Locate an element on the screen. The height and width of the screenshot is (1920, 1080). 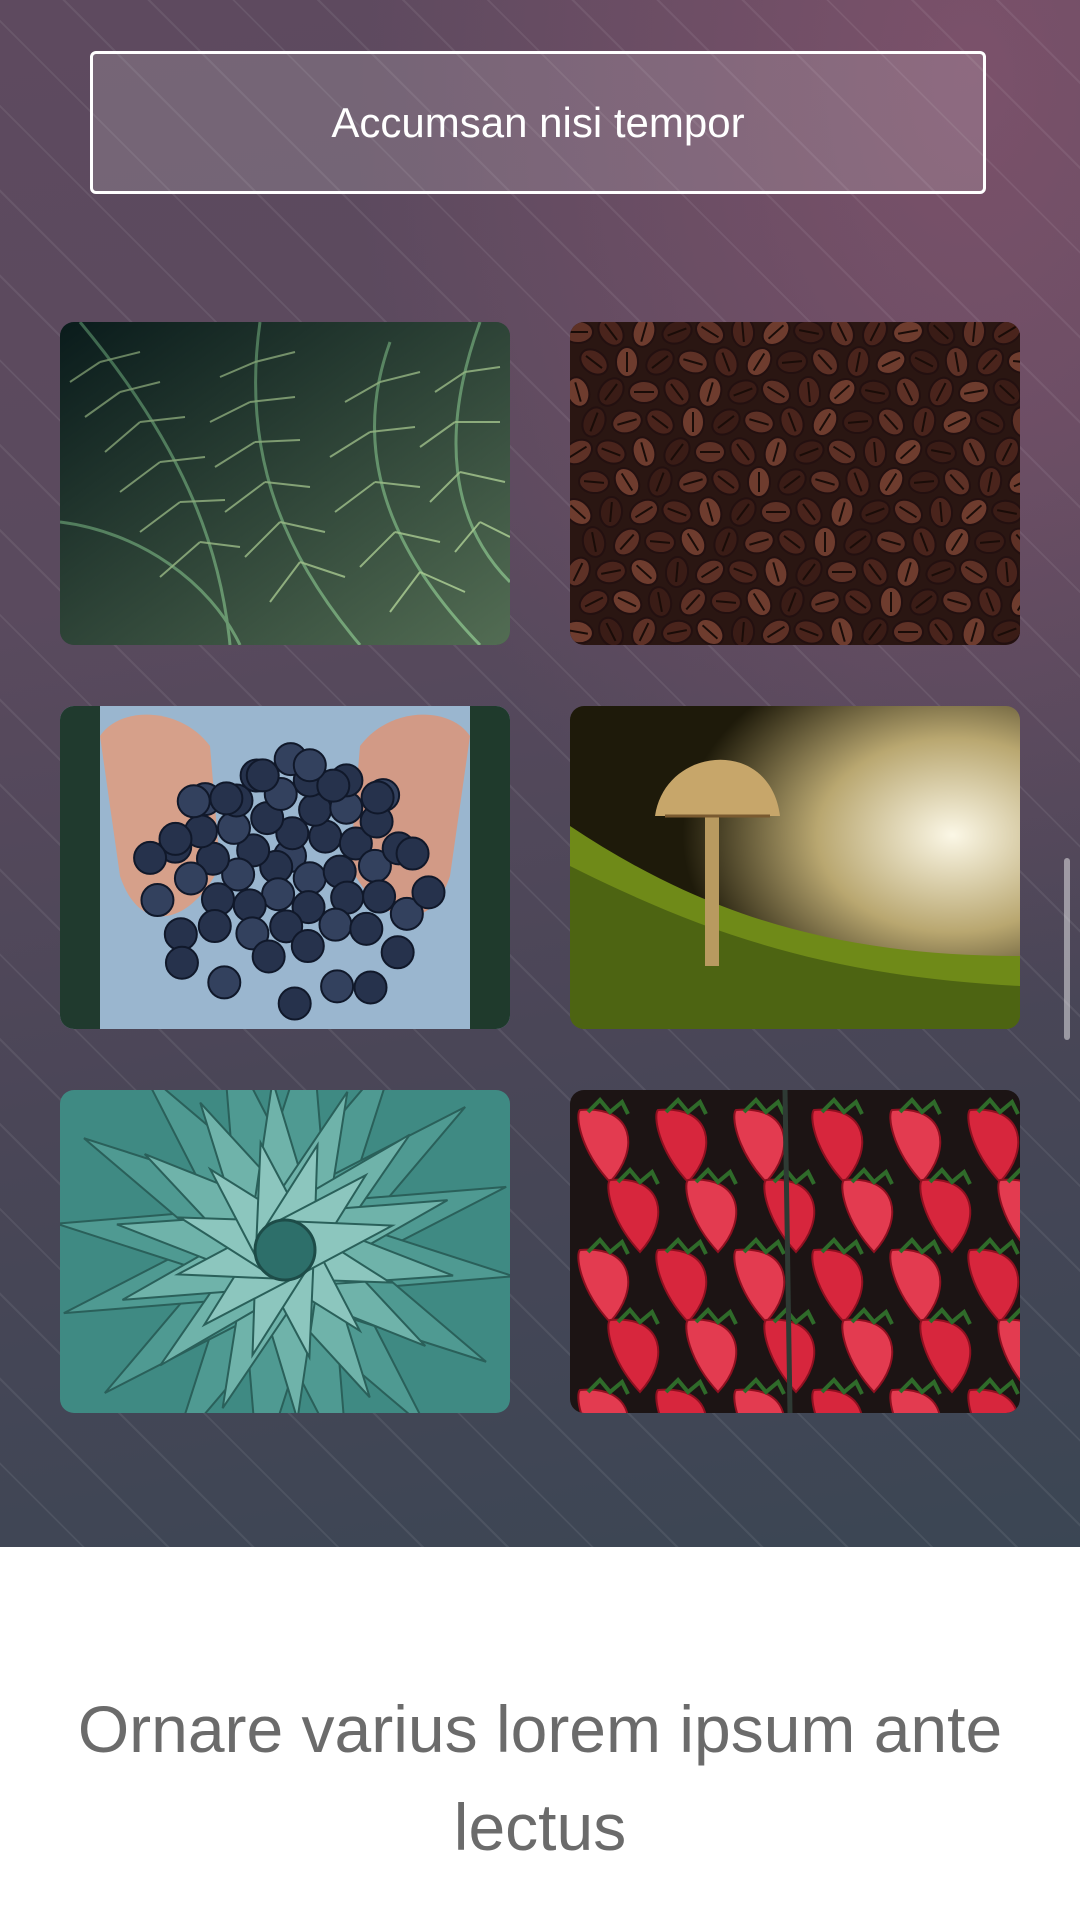
gallery-image-grapes is located at coordinates (285, 867).